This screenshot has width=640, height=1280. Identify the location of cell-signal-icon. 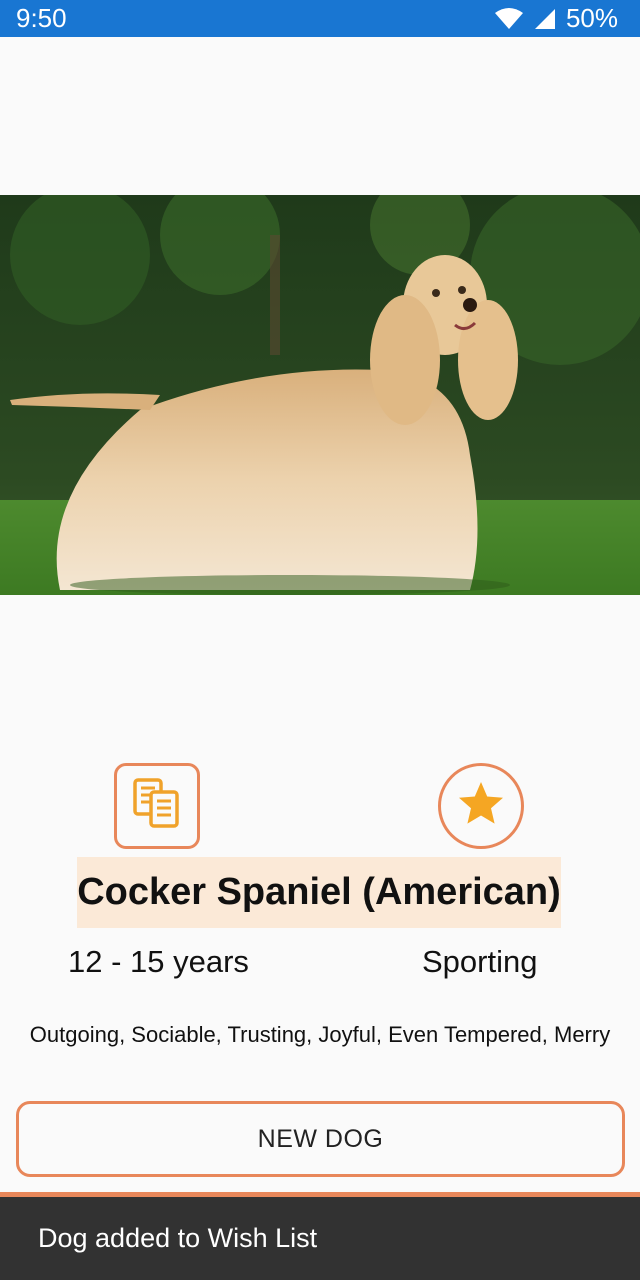
(545, 19).